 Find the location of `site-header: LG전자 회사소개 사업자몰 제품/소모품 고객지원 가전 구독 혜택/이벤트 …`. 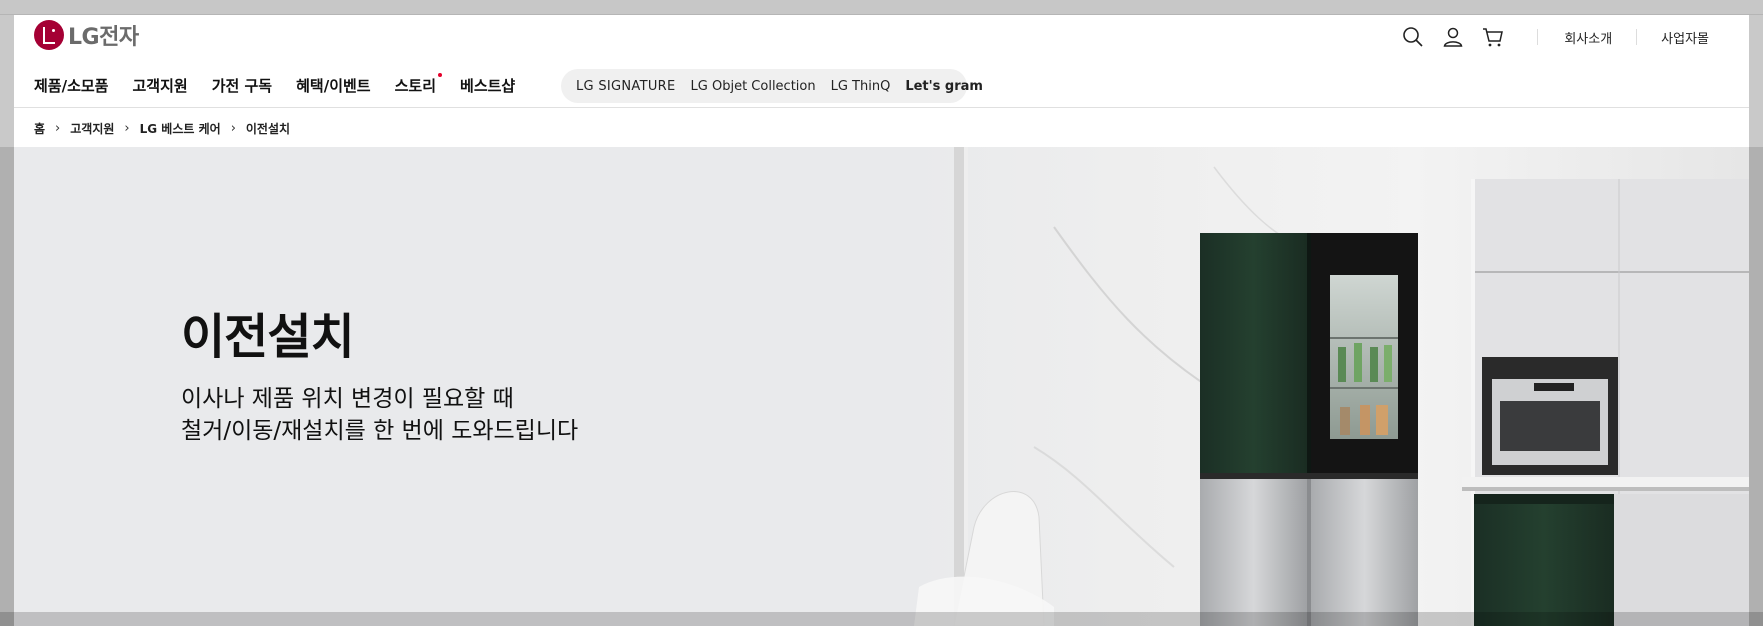

site-header: LG전자 회사소개 사업자몰 제품/소모품 고객지원 가전 구독 혜택/이벤트 … is located at coordinates (881, 61).